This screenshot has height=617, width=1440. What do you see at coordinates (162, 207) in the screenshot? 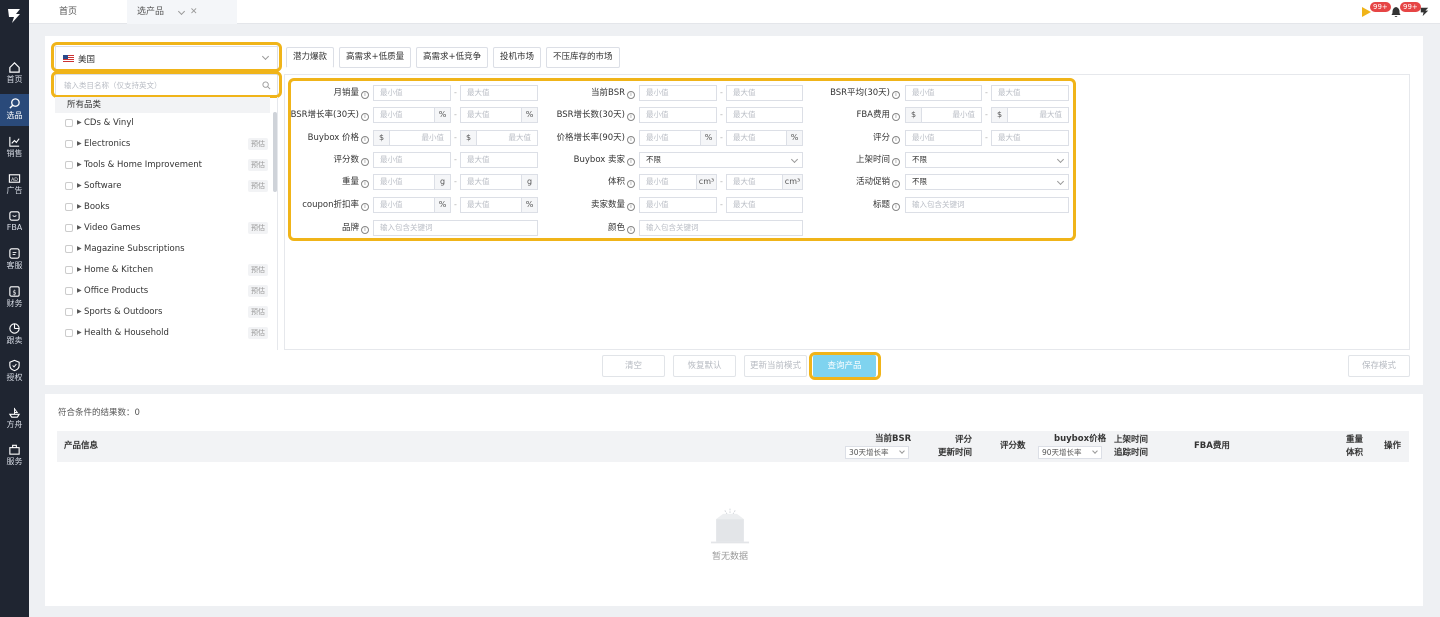
I see `category-item: ▶ Books` at bounding box center [162, 207].